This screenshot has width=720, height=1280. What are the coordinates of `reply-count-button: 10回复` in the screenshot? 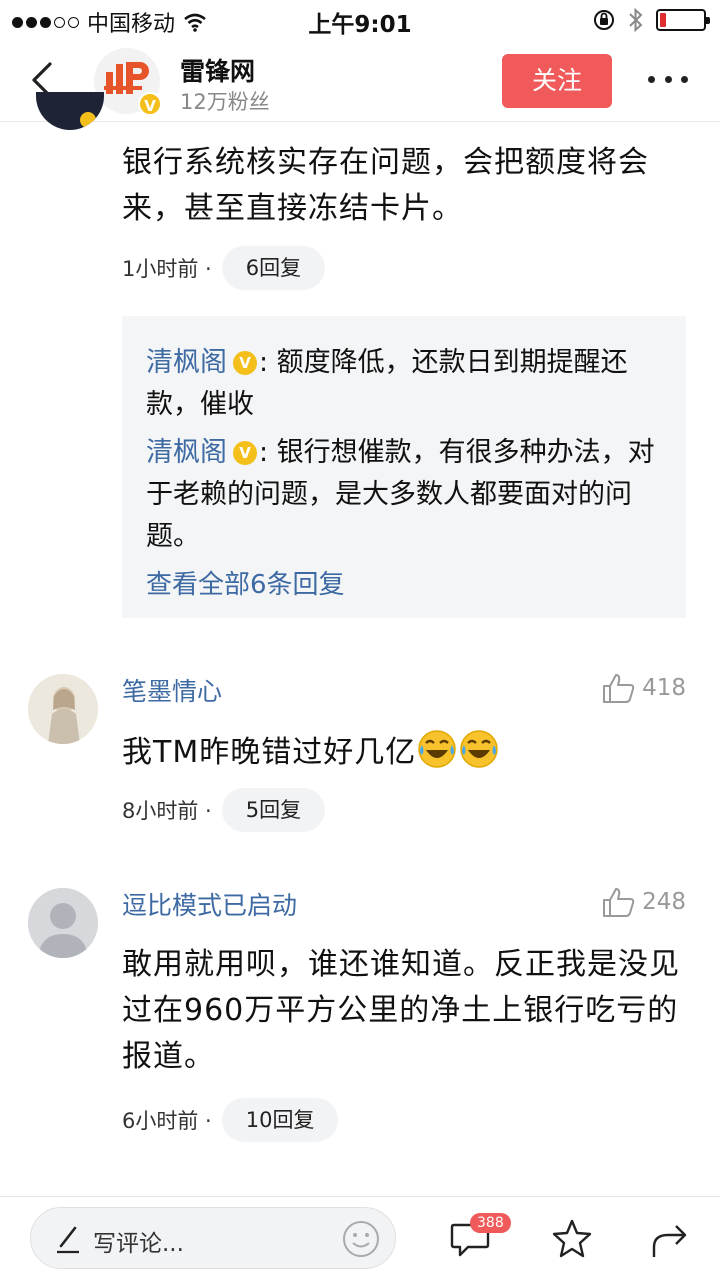 It's located at (280, 1120).